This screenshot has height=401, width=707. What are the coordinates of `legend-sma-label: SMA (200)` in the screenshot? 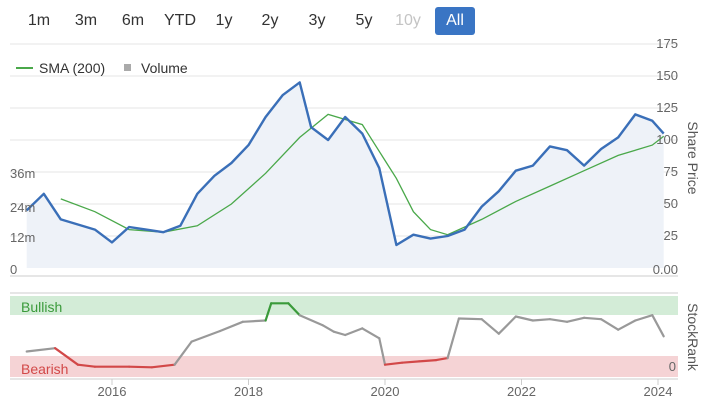 It's located at (72, 68).